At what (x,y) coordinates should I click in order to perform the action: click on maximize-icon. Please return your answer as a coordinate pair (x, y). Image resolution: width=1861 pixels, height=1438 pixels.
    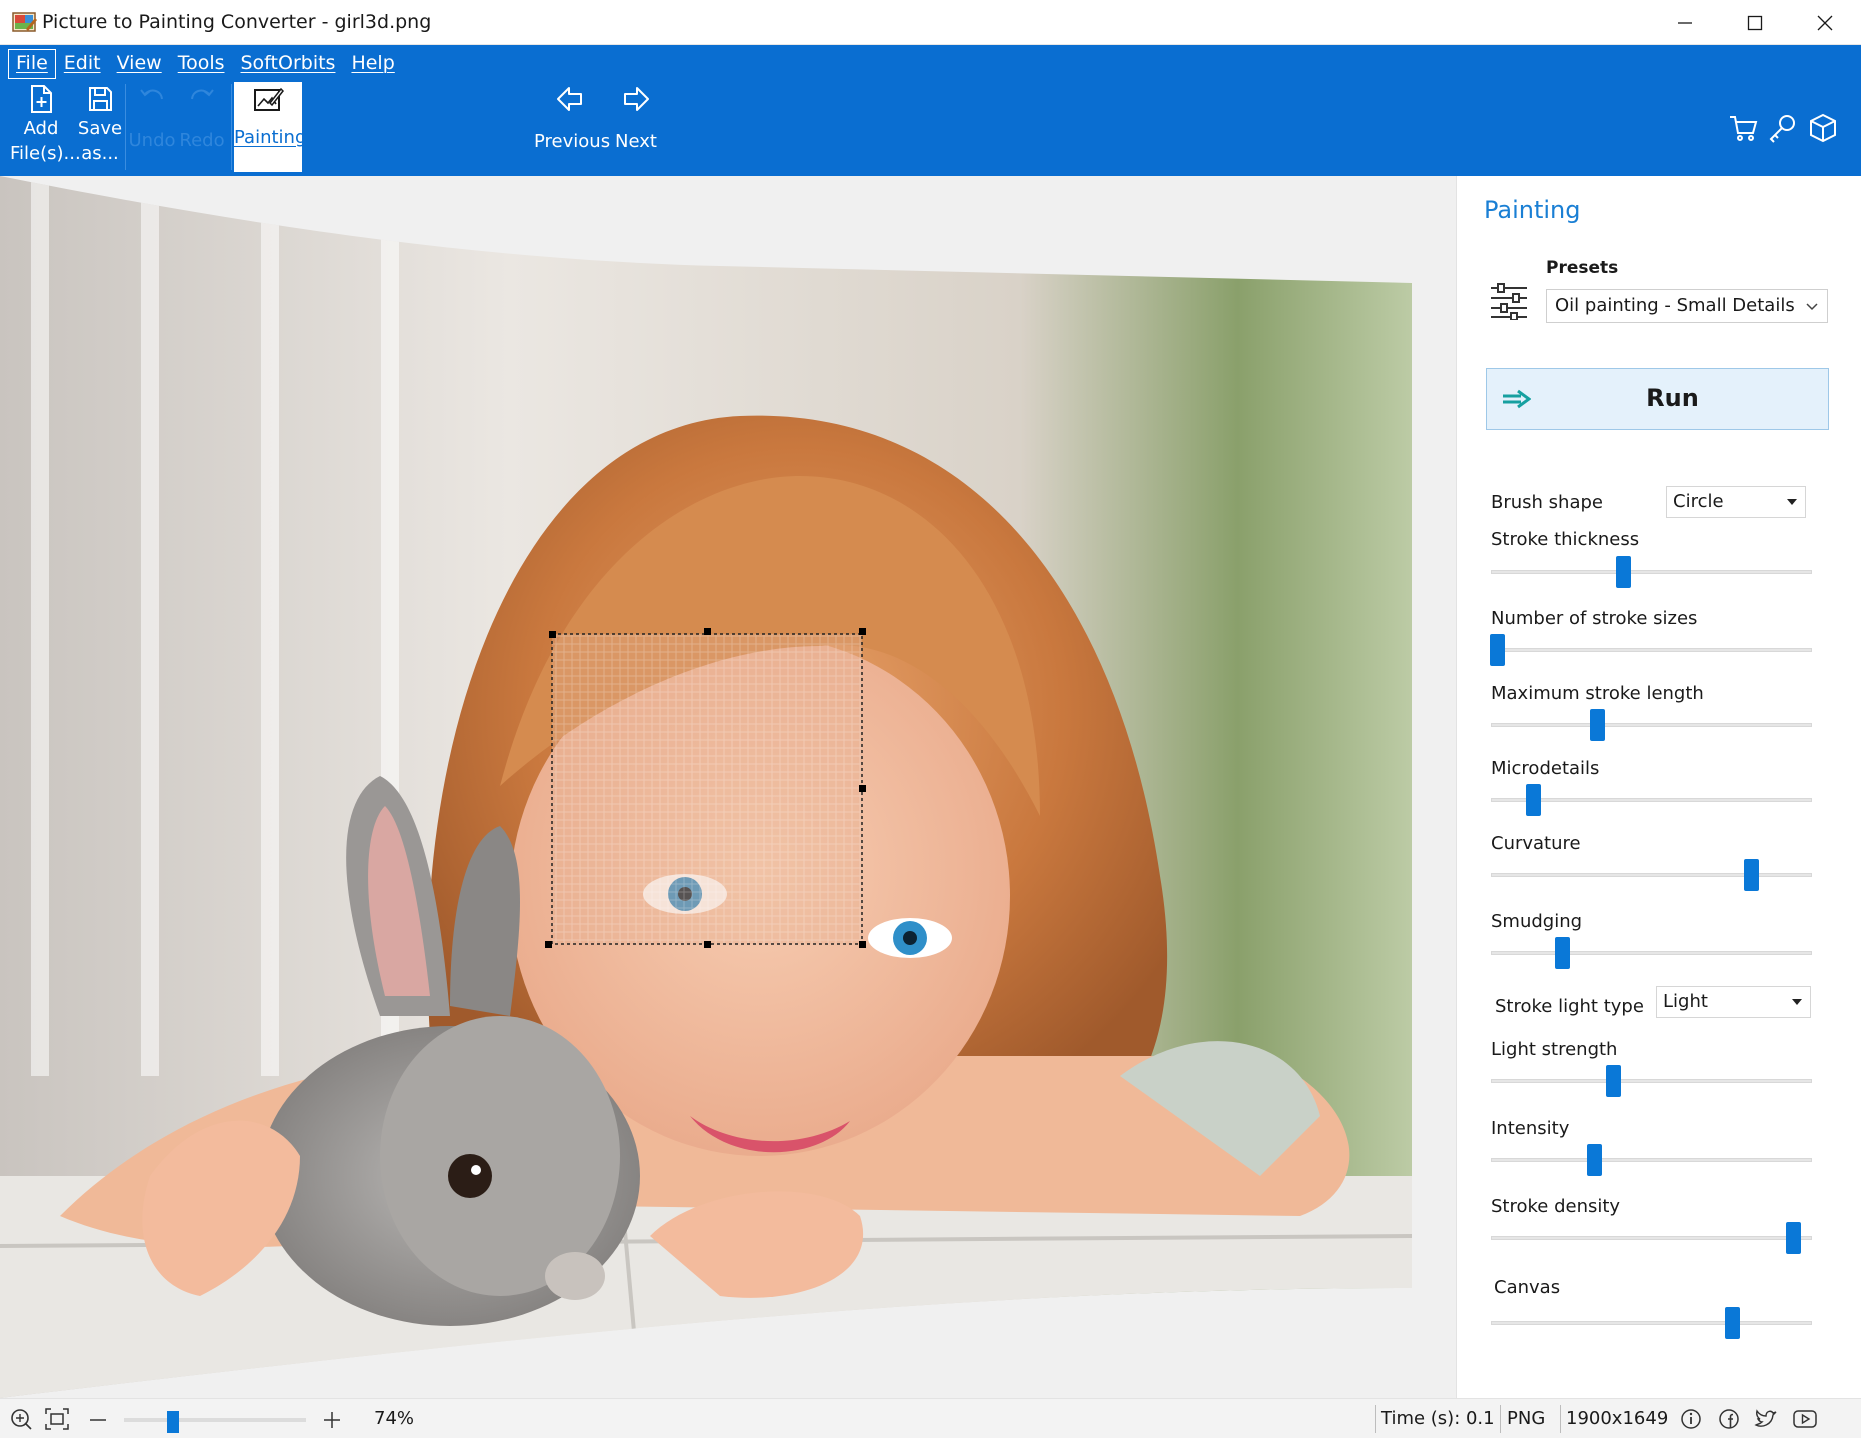
    Looking at the image, I should click on (1755, 22).